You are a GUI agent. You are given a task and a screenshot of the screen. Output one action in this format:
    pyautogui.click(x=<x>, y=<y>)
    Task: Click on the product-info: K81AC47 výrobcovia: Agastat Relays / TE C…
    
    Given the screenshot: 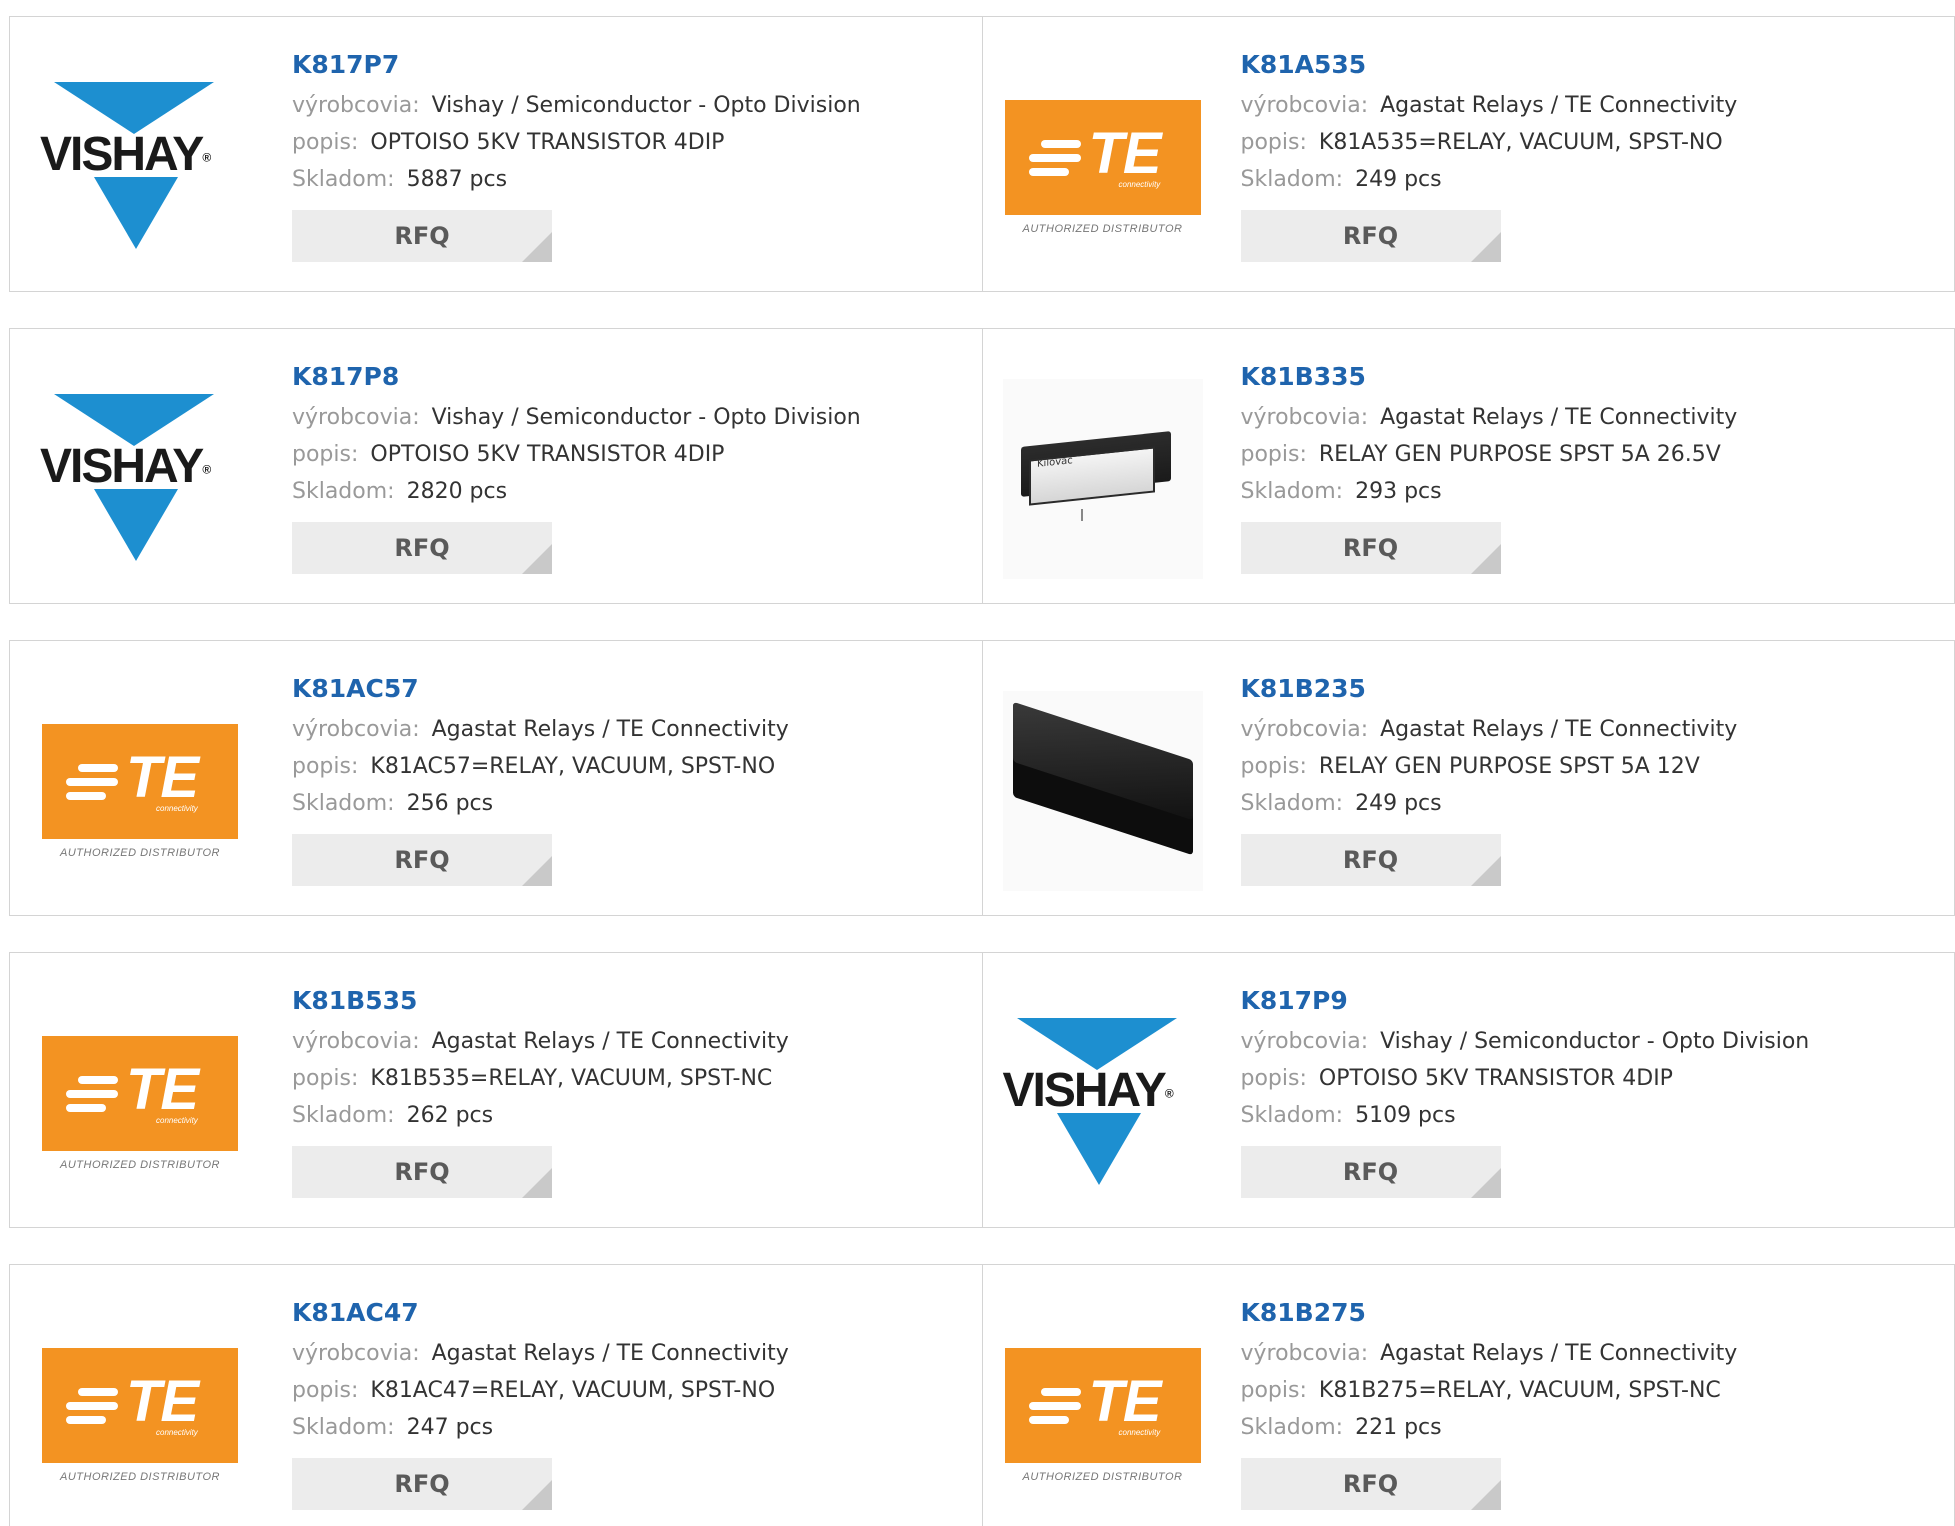 What is the action you would take?
    pyautogui.click(x=540, y=1402)
    